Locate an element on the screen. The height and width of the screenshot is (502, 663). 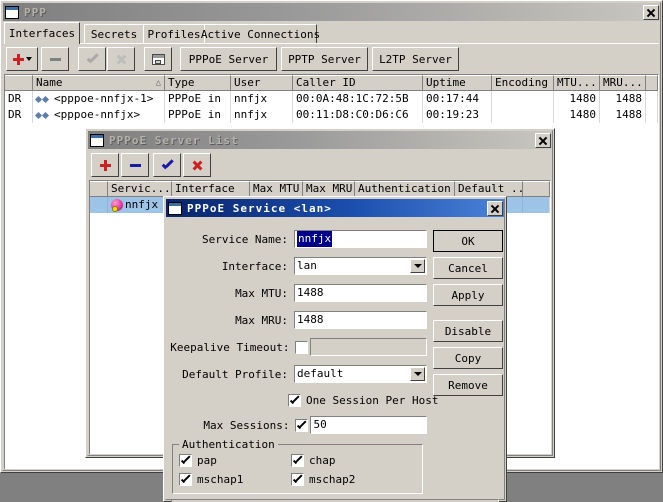
tab-profiles: Profiles is located at coordinates (174, 34).